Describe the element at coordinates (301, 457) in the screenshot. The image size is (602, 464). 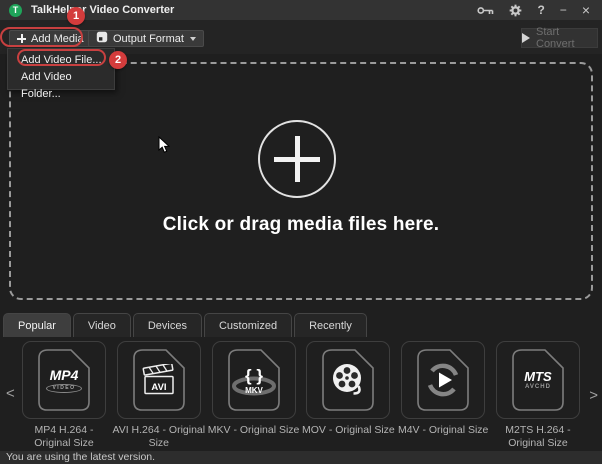
I see `status-bar: You are using the latest version.` at that location.